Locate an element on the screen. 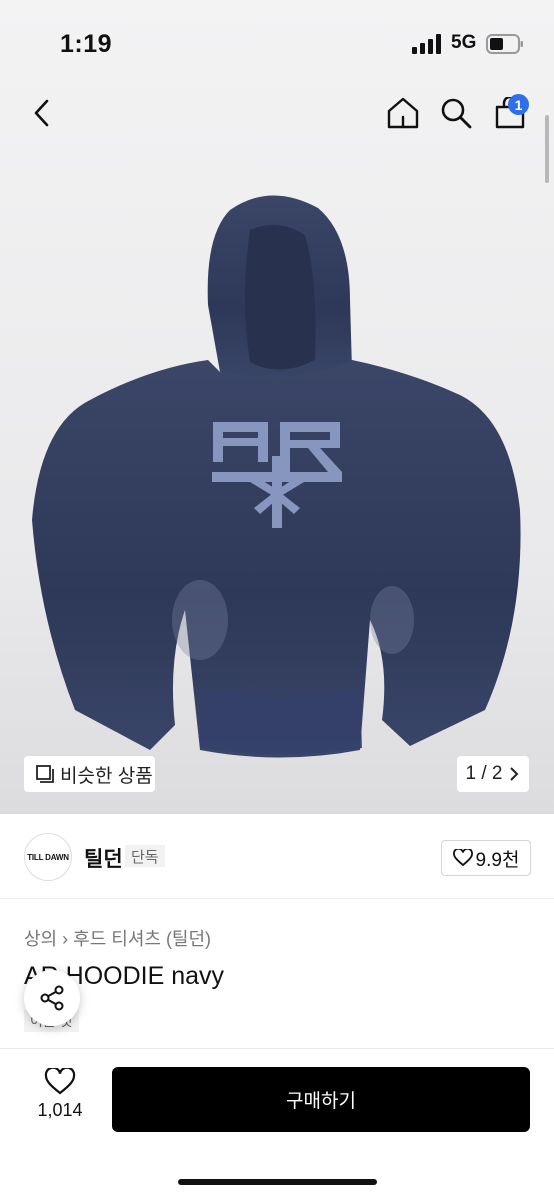 This screenshot has height=1201, width=554. wishlist-count: 1,014 is located at coordinates (60, 1110).